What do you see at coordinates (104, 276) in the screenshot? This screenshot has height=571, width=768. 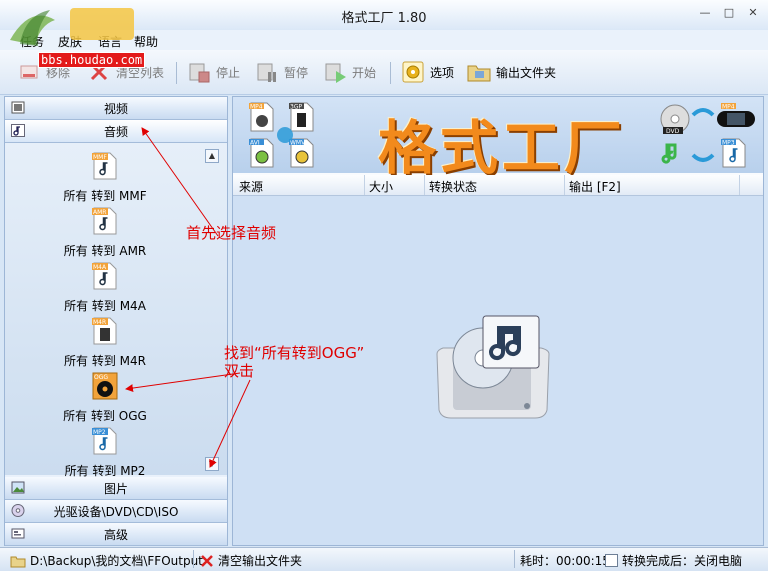 I see `m4a-file-icon: M4A` at bounding box center [104, 276].